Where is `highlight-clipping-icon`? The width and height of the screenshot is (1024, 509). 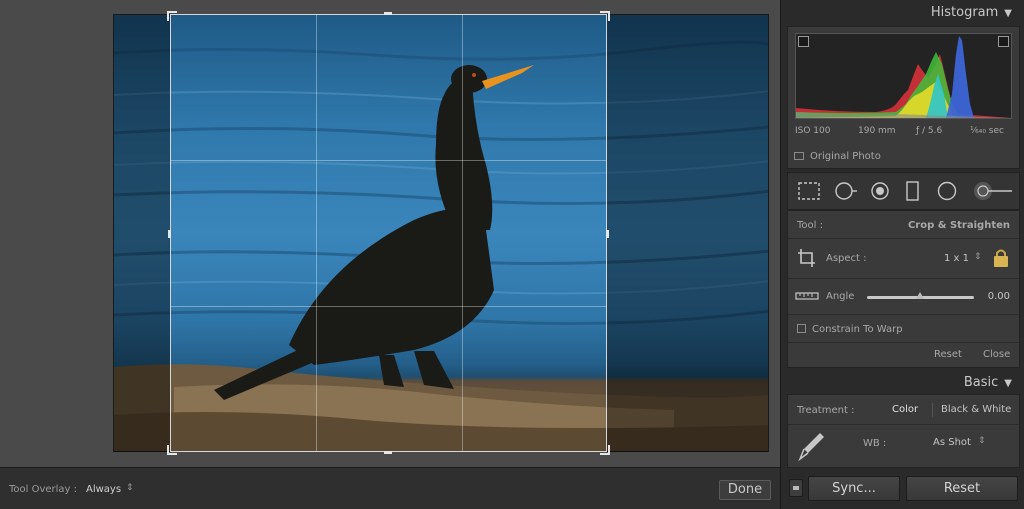 highlight-clipping-icon is located at coordinates (1003, 41).